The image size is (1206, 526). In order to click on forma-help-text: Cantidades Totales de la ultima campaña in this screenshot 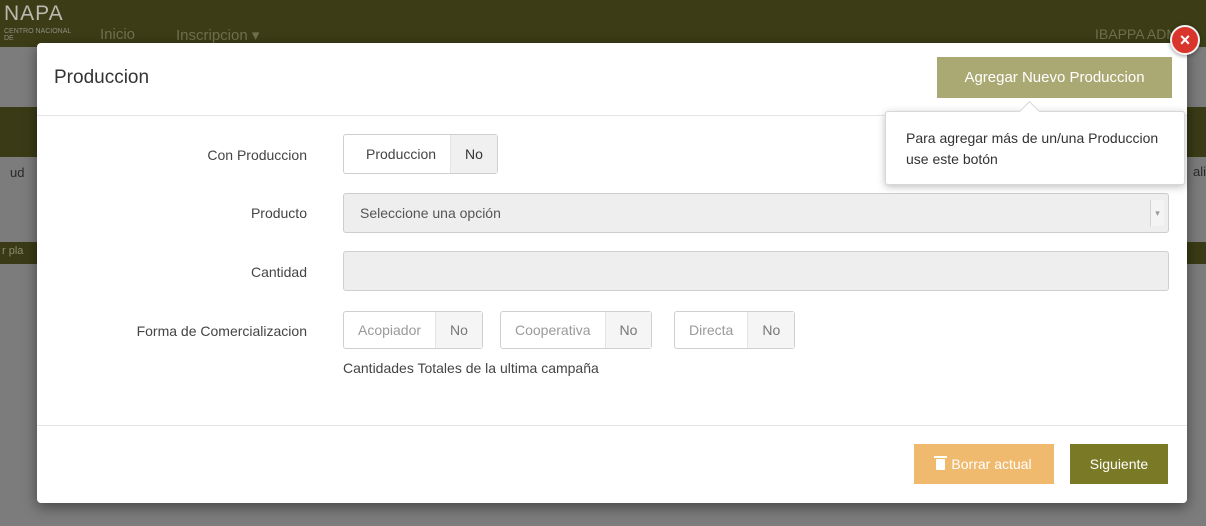, I will do `click(471, 368)`.